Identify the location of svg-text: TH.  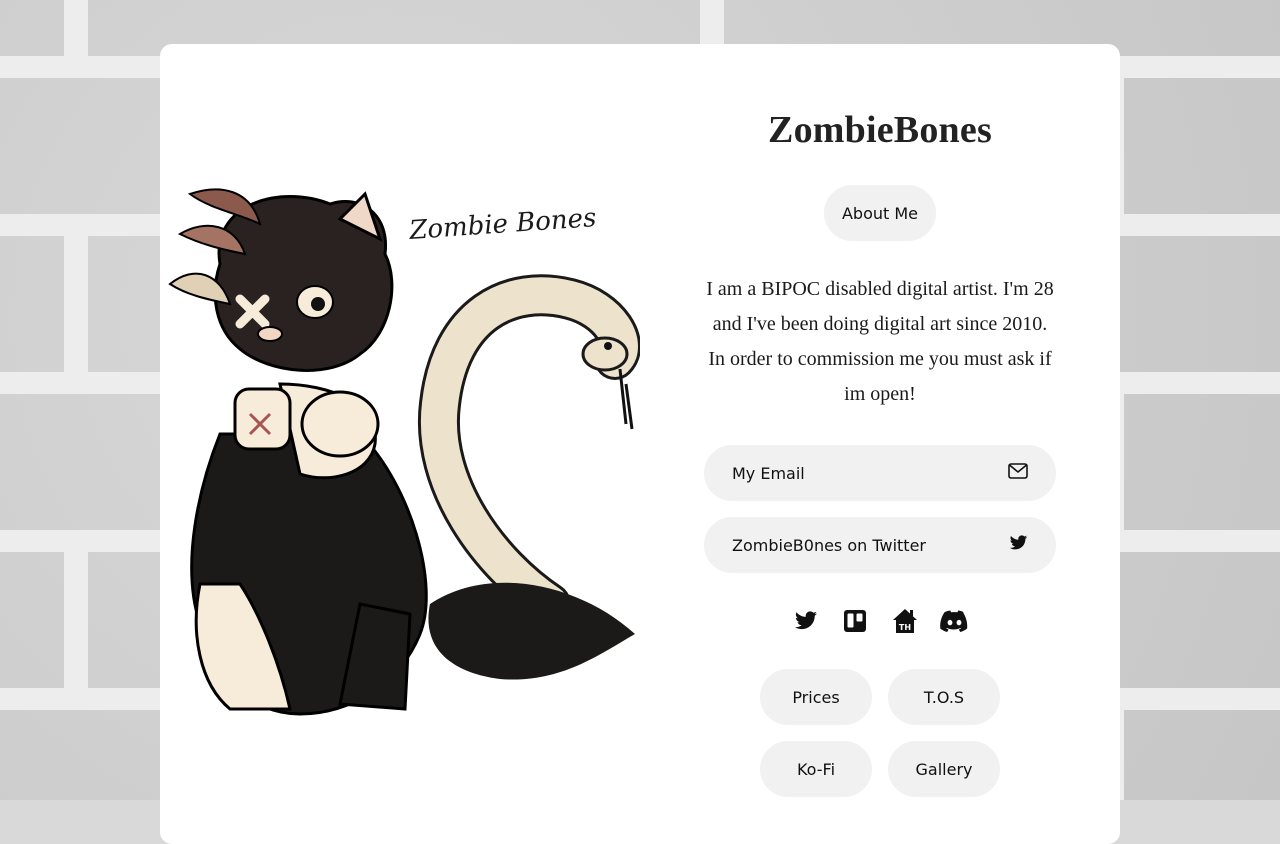
(905, 627).